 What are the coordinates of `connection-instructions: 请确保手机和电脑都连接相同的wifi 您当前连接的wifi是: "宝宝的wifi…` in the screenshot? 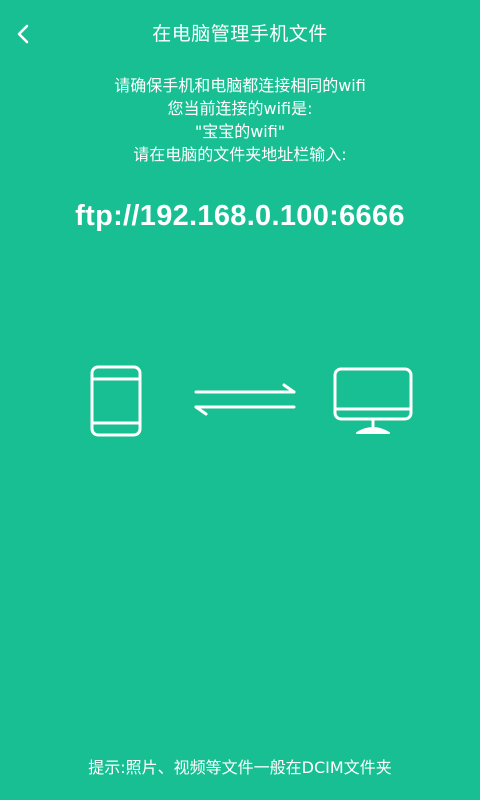 It's located at (240, 120).